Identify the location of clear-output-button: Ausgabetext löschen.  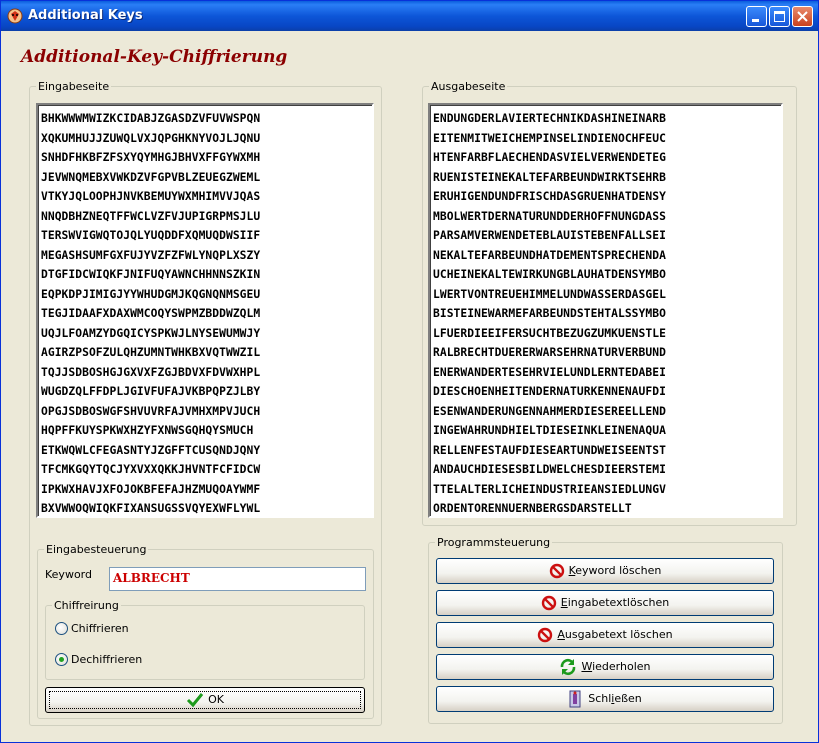
(605, 635).